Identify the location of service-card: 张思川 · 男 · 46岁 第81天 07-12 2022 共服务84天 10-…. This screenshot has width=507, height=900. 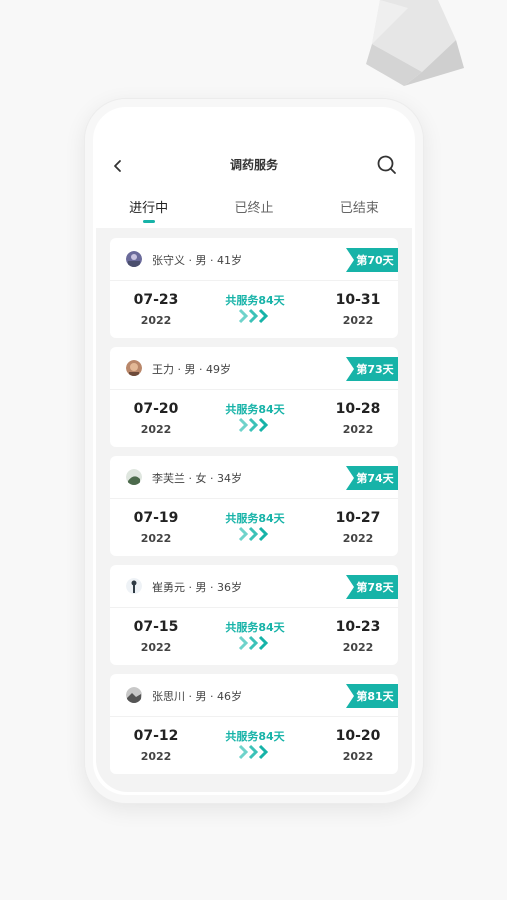
(254, 724).